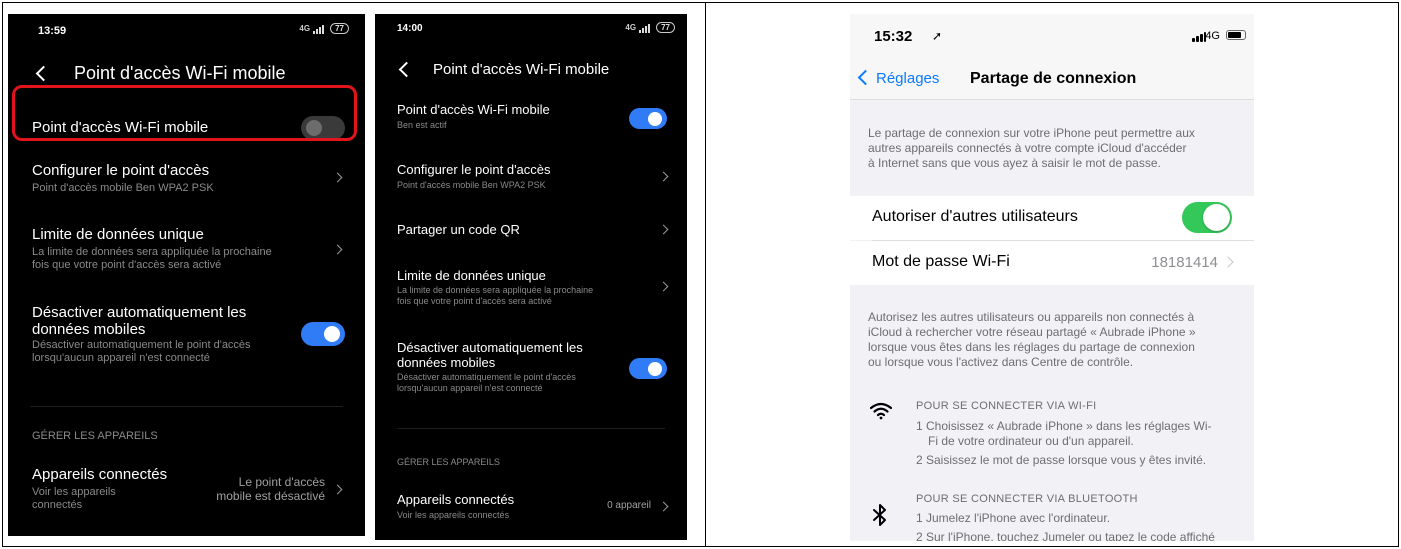 This screenshot has width=1401, height=549. Describe the element at coordinates (1236, 35) in the screenshot. I see `battery-icon` at that location.